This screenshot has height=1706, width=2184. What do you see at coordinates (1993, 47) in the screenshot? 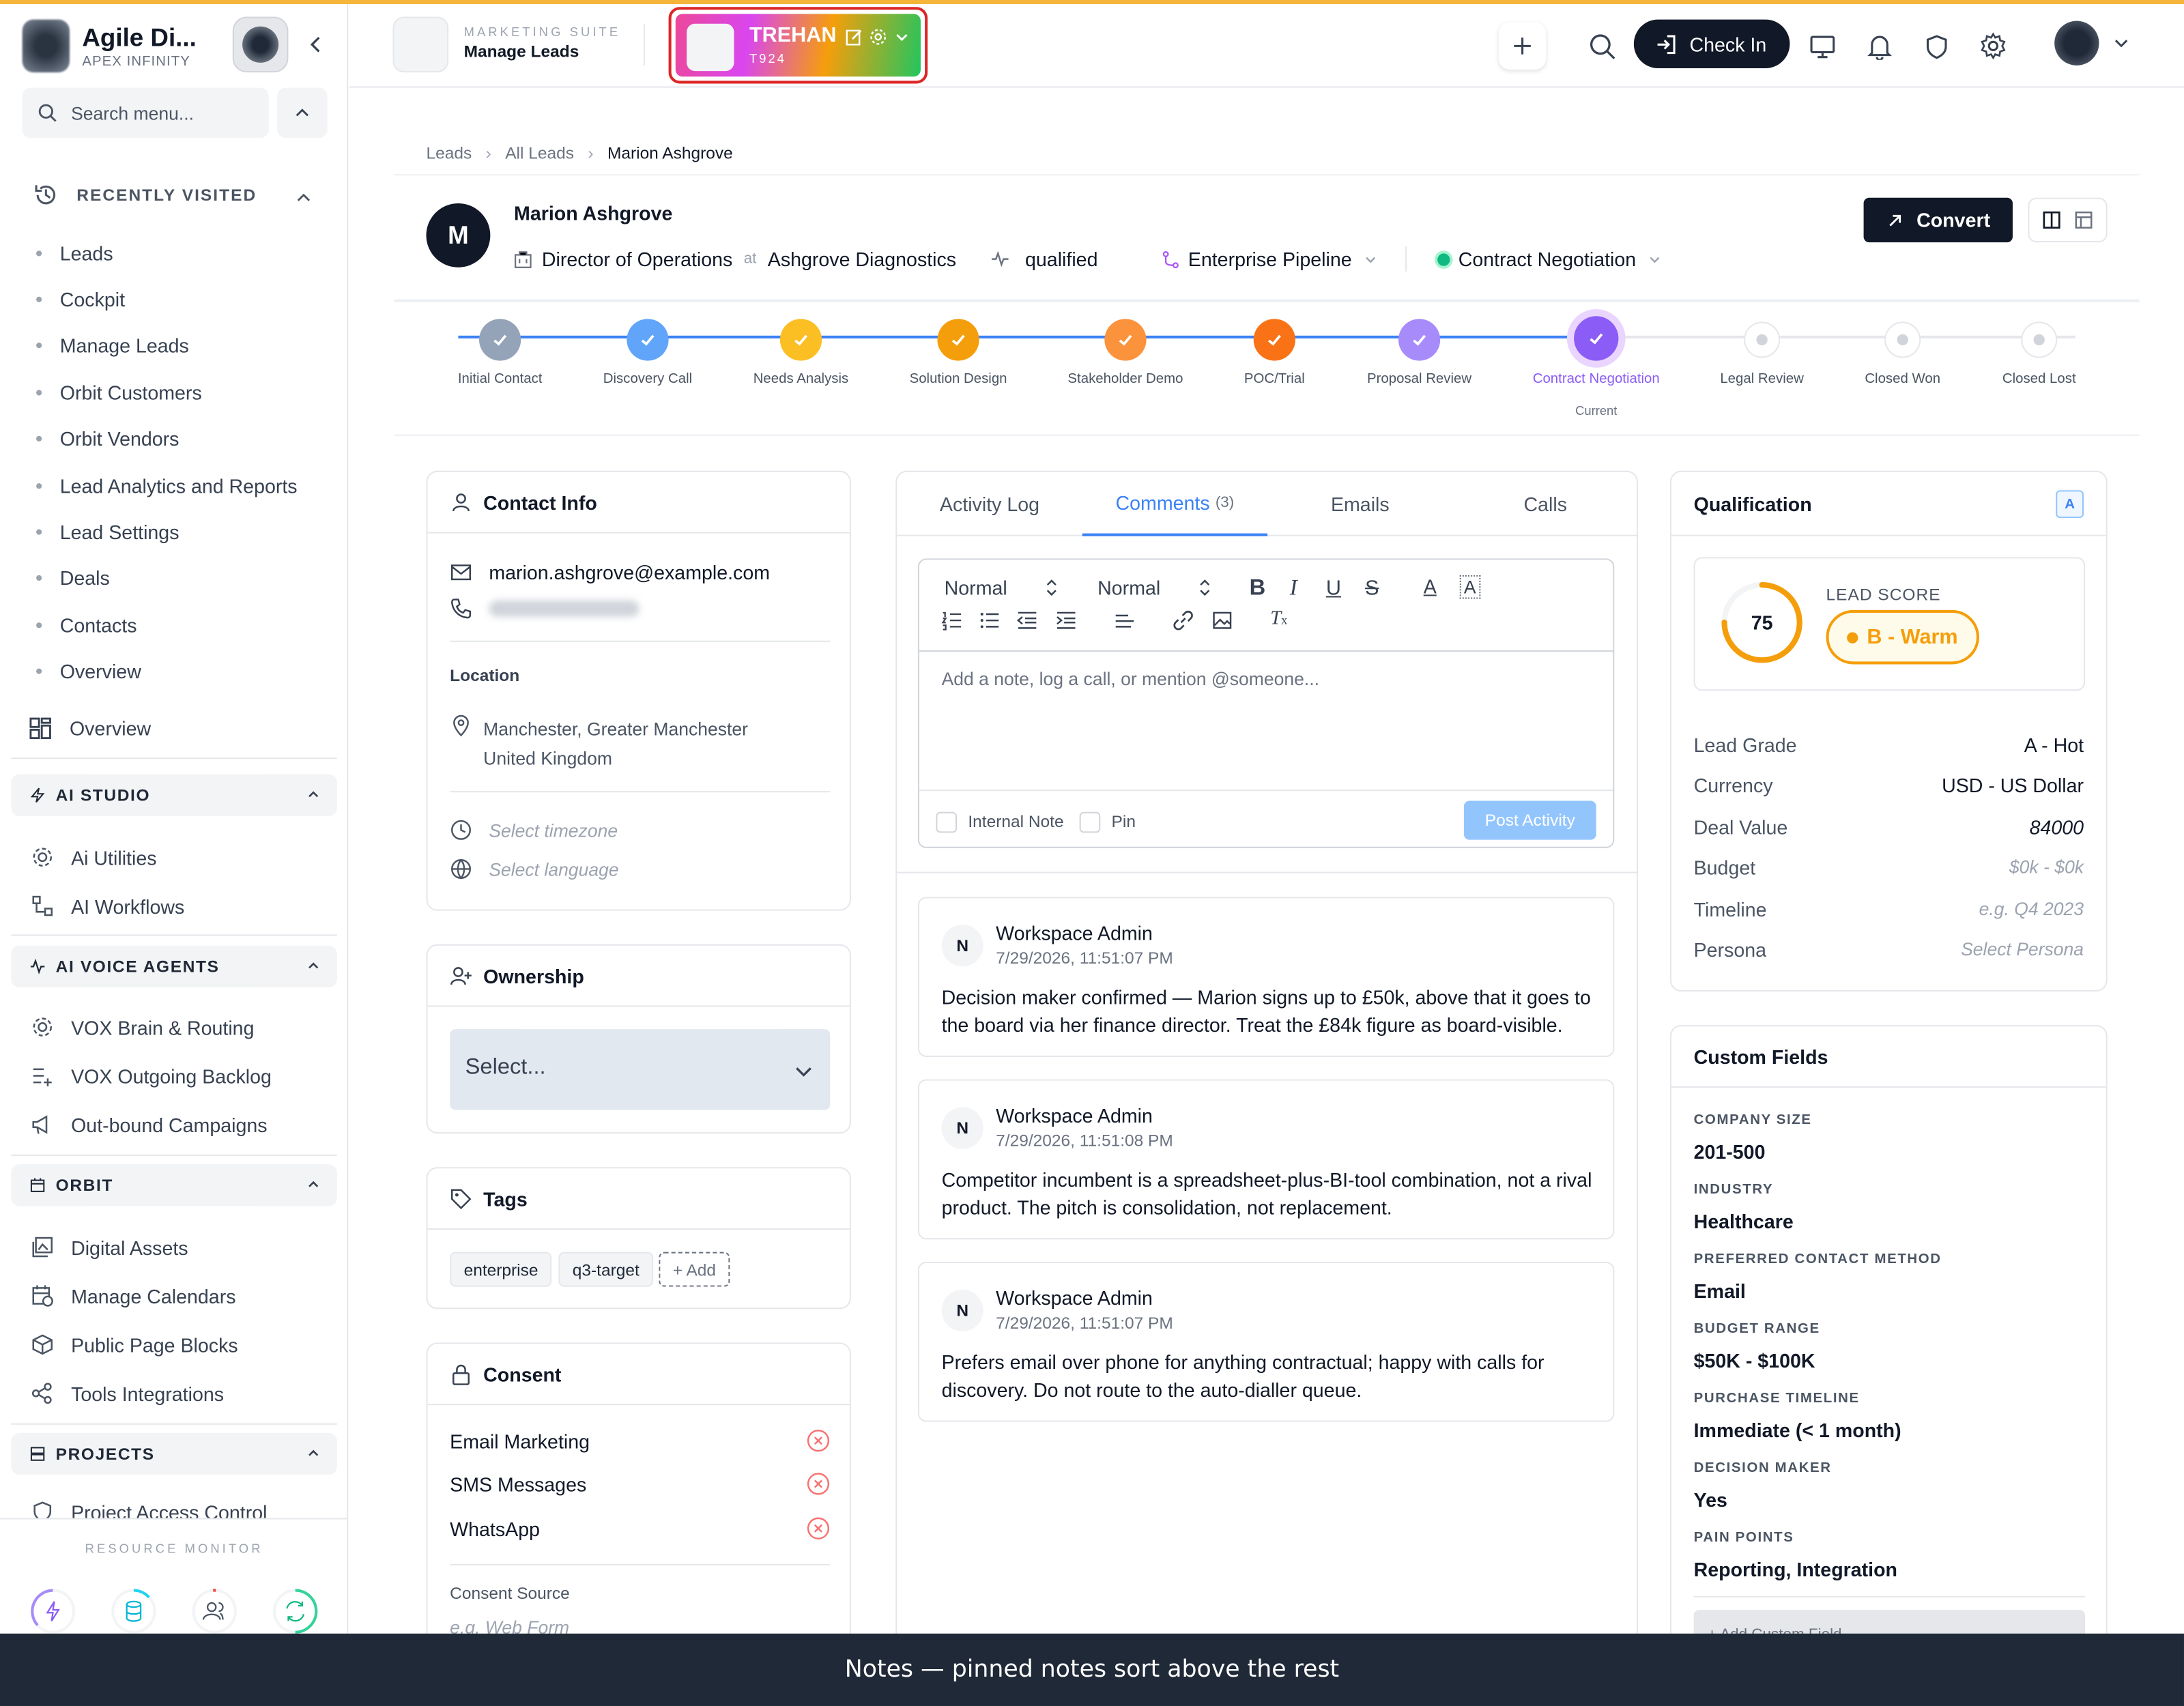
I see `settings-button` at bounding box center [1993, 47].